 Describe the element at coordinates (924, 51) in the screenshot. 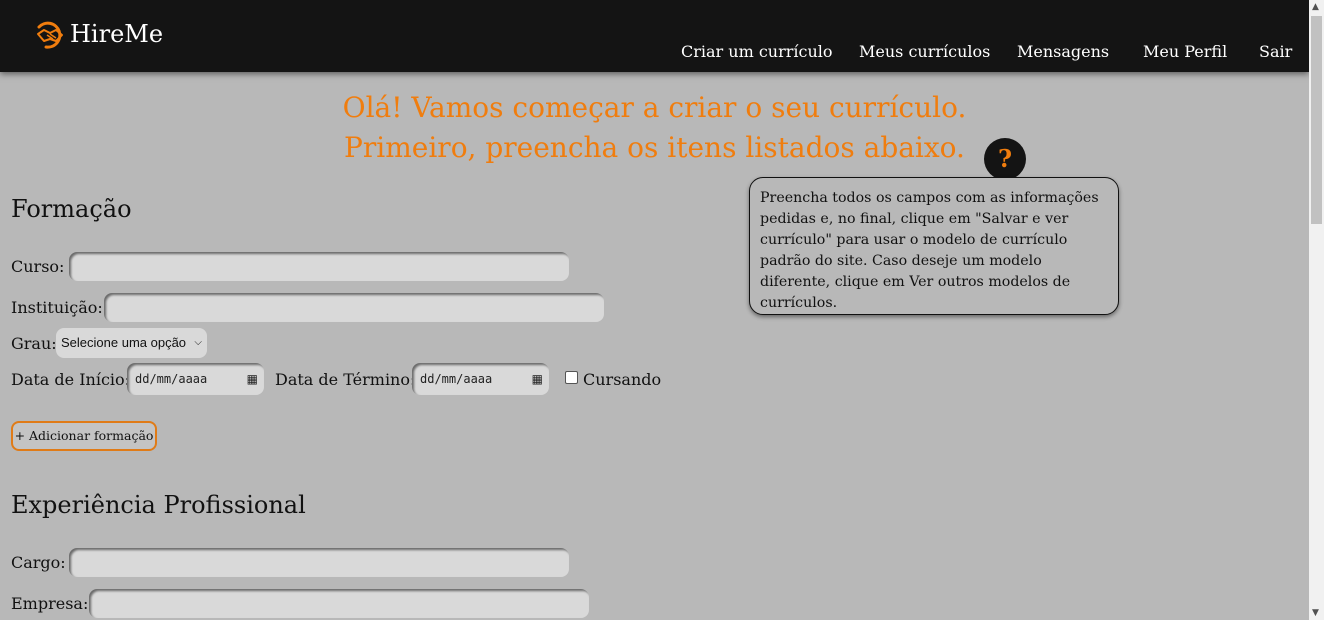

I see `nav-my-resumes: Meus currículos` at that location.